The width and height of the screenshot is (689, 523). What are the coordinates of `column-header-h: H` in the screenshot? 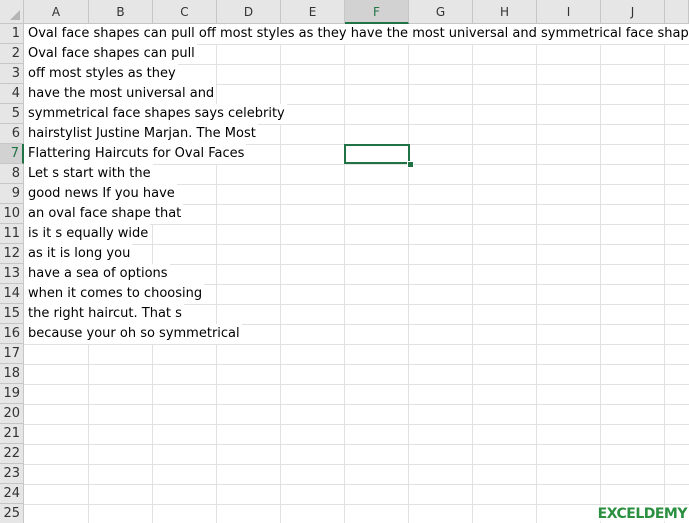 It's located at (505, 12).